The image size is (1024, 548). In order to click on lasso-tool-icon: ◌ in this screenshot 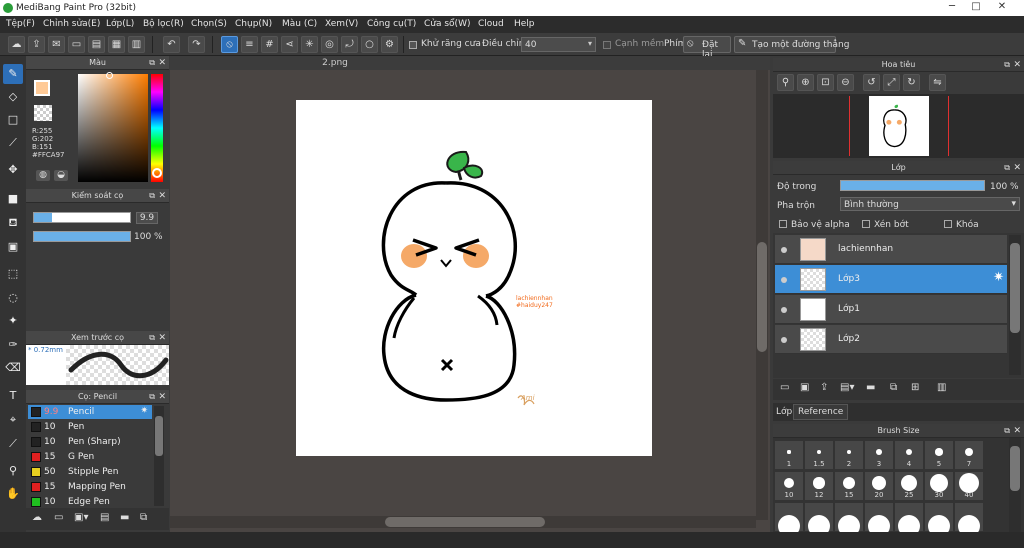, I will do `click(13, 298)`.